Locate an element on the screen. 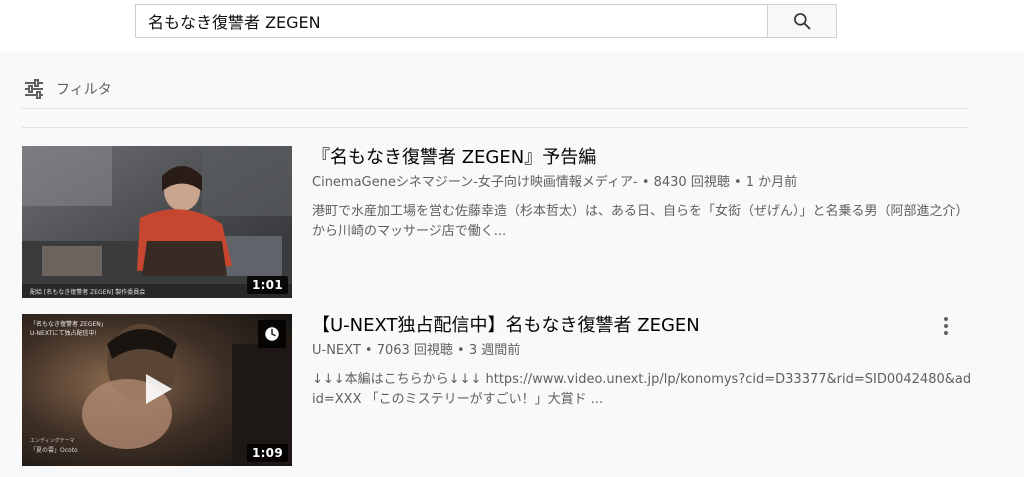 The width and height of the screenshot is (1024, 477). duration-badge: 1:09 is located at coordinates (267, 453).